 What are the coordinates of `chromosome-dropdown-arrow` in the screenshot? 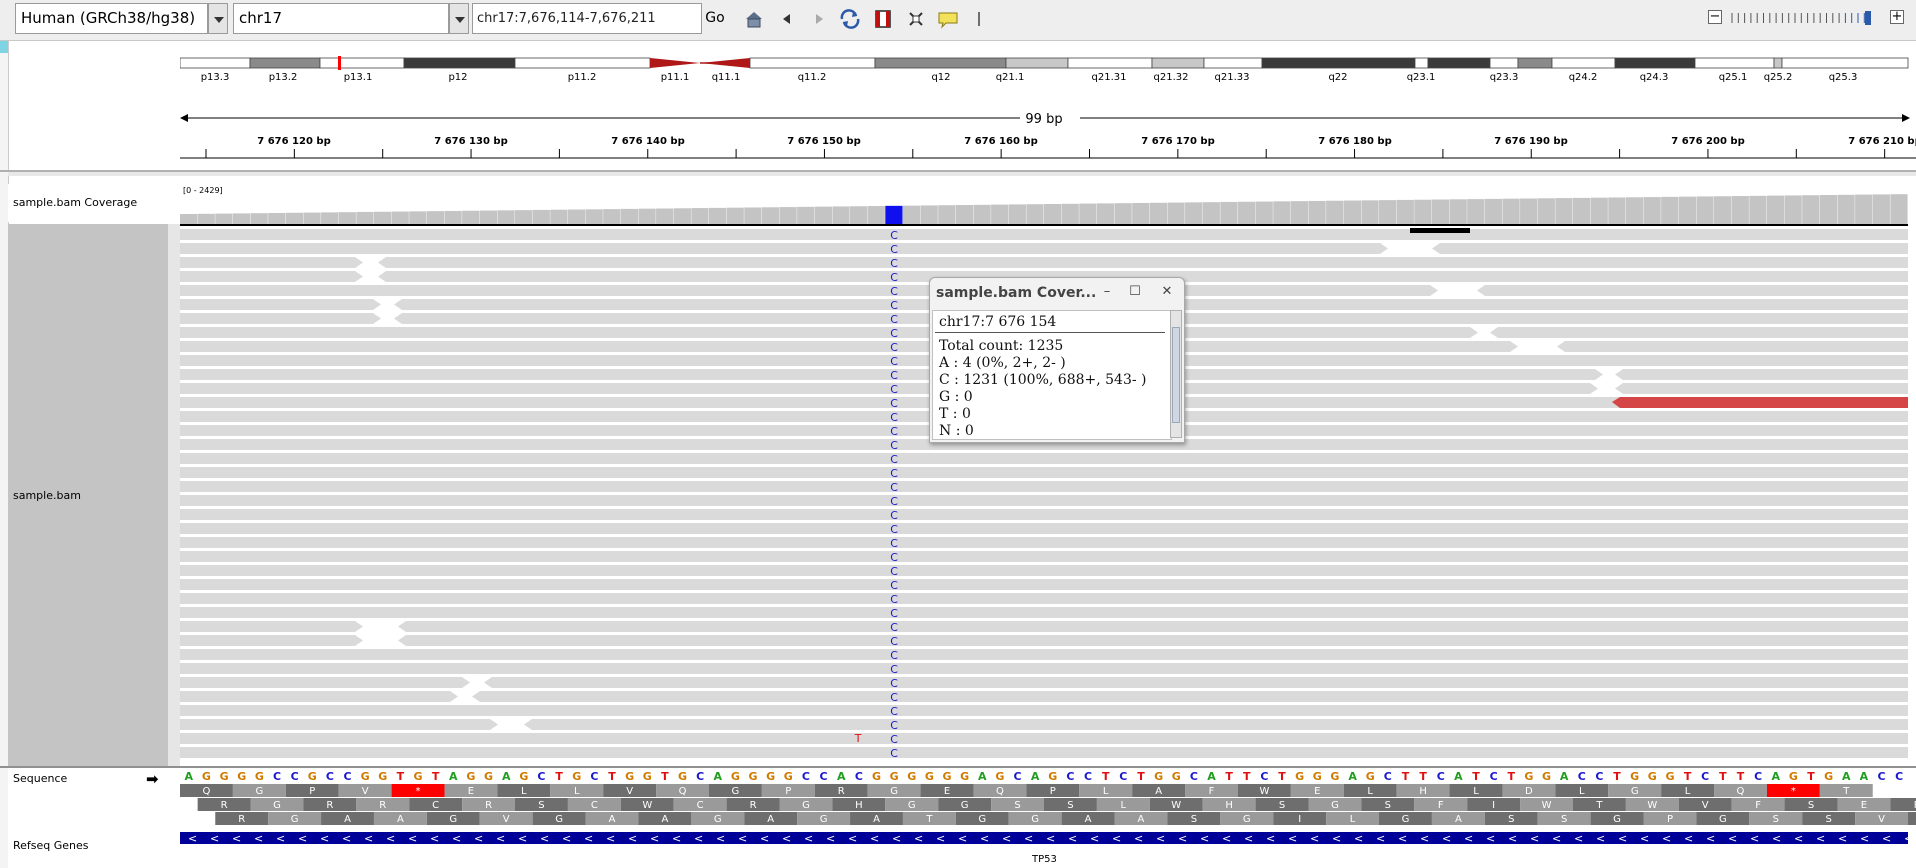 It's located at (459, 18).